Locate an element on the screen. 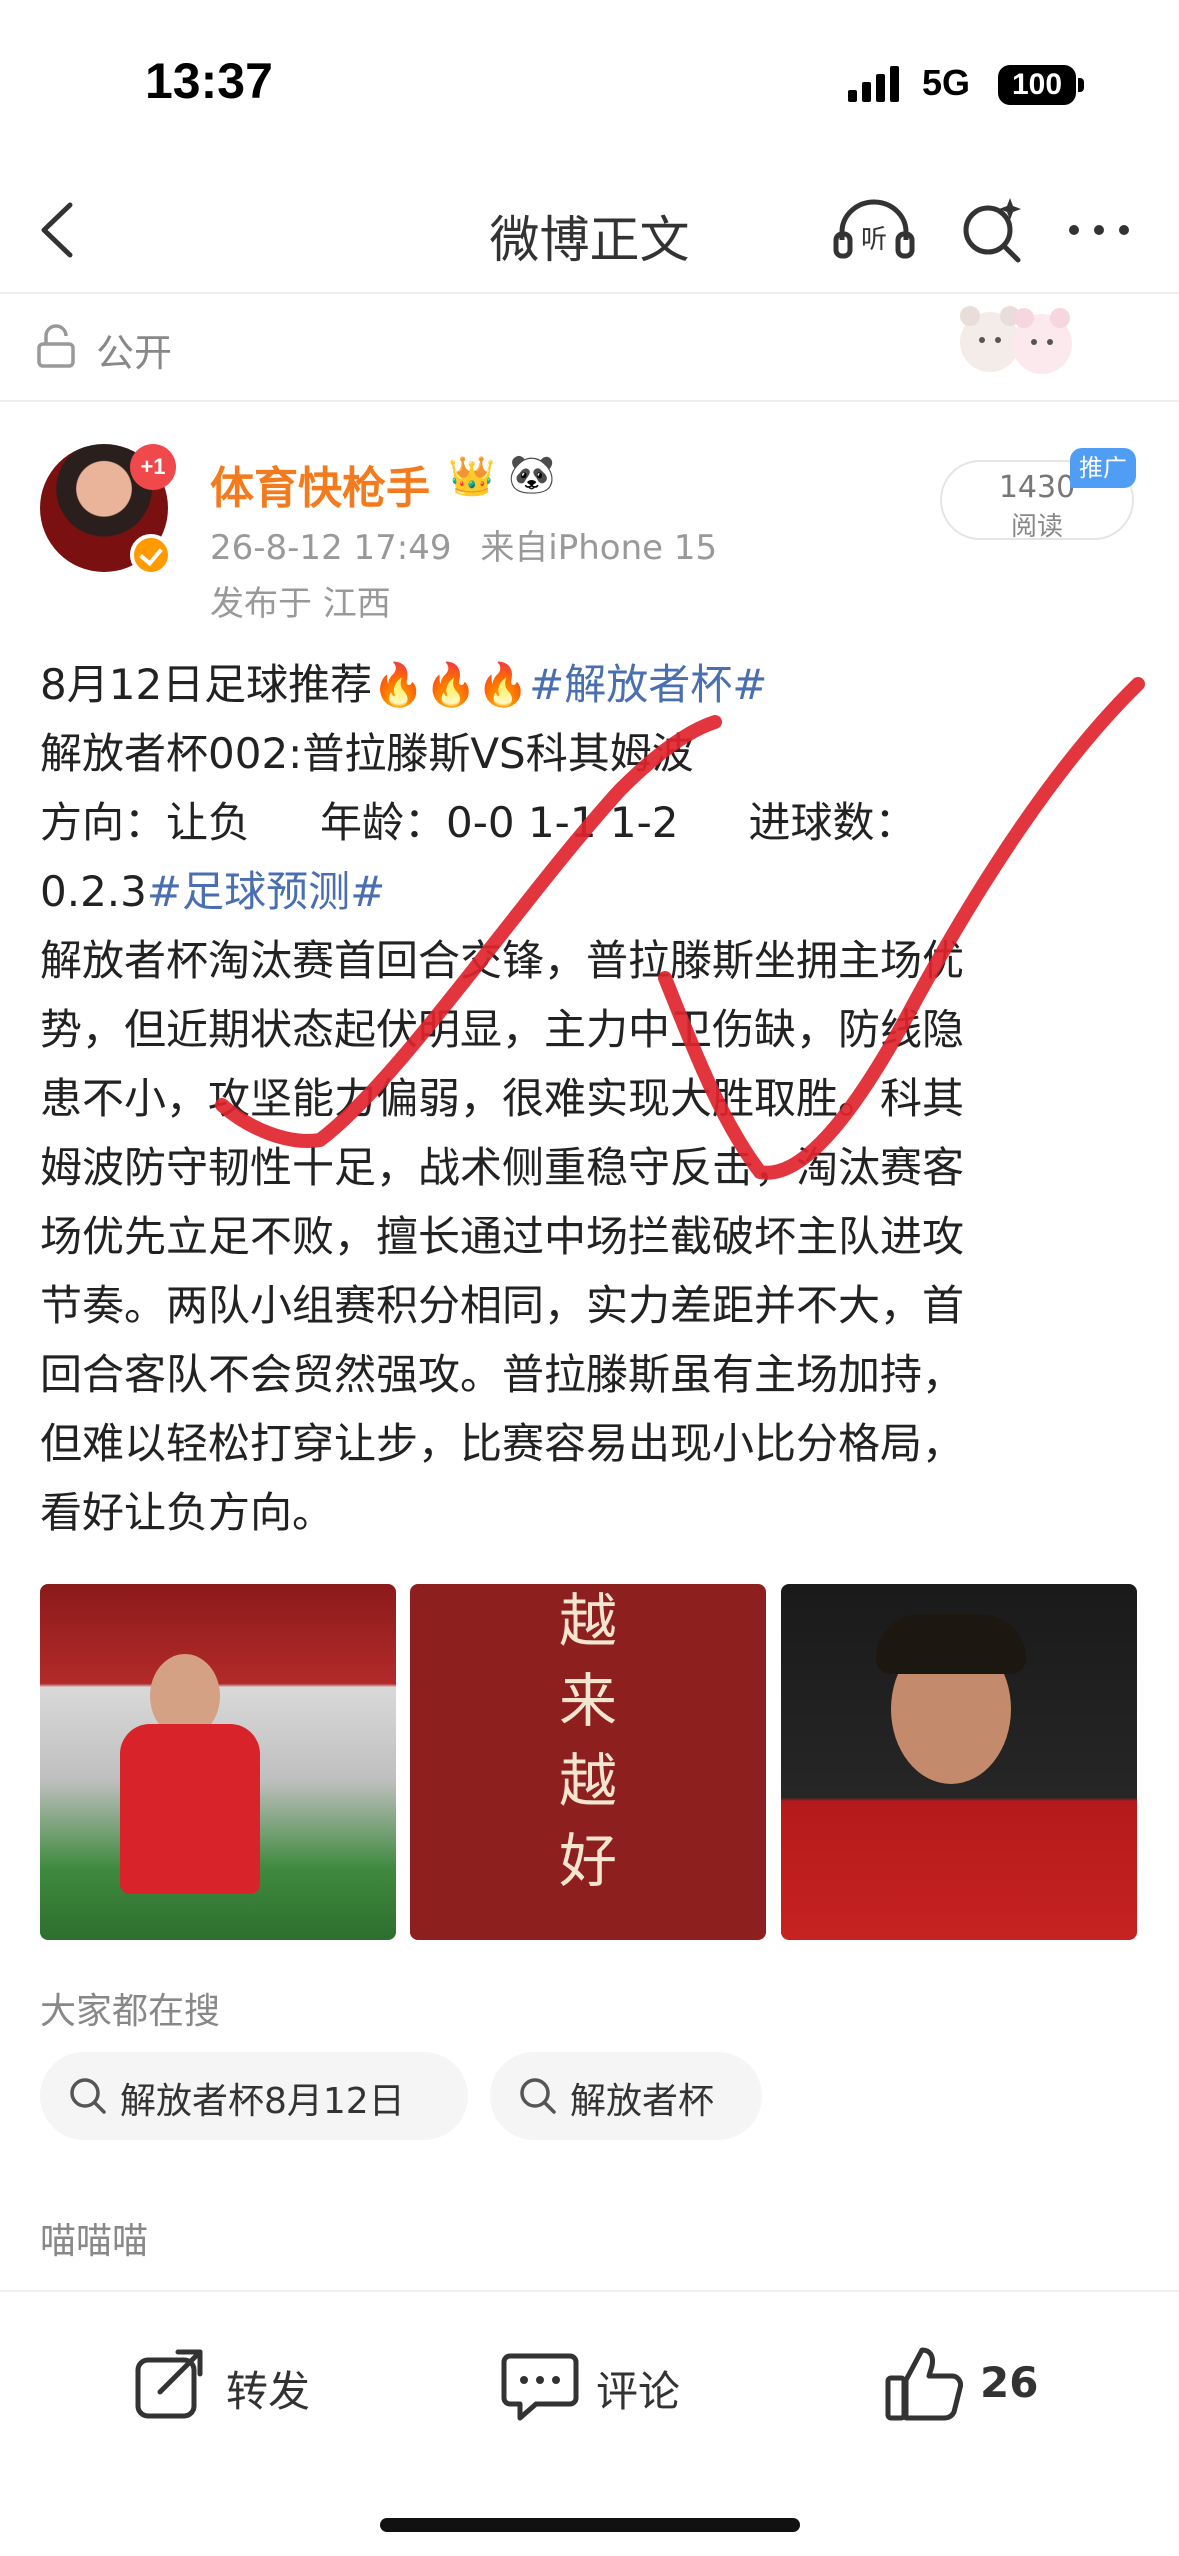 This screenshot has width=1179, height=2556. post-image-2: 越 来 越 好 is located at coordinates (588, 1762).